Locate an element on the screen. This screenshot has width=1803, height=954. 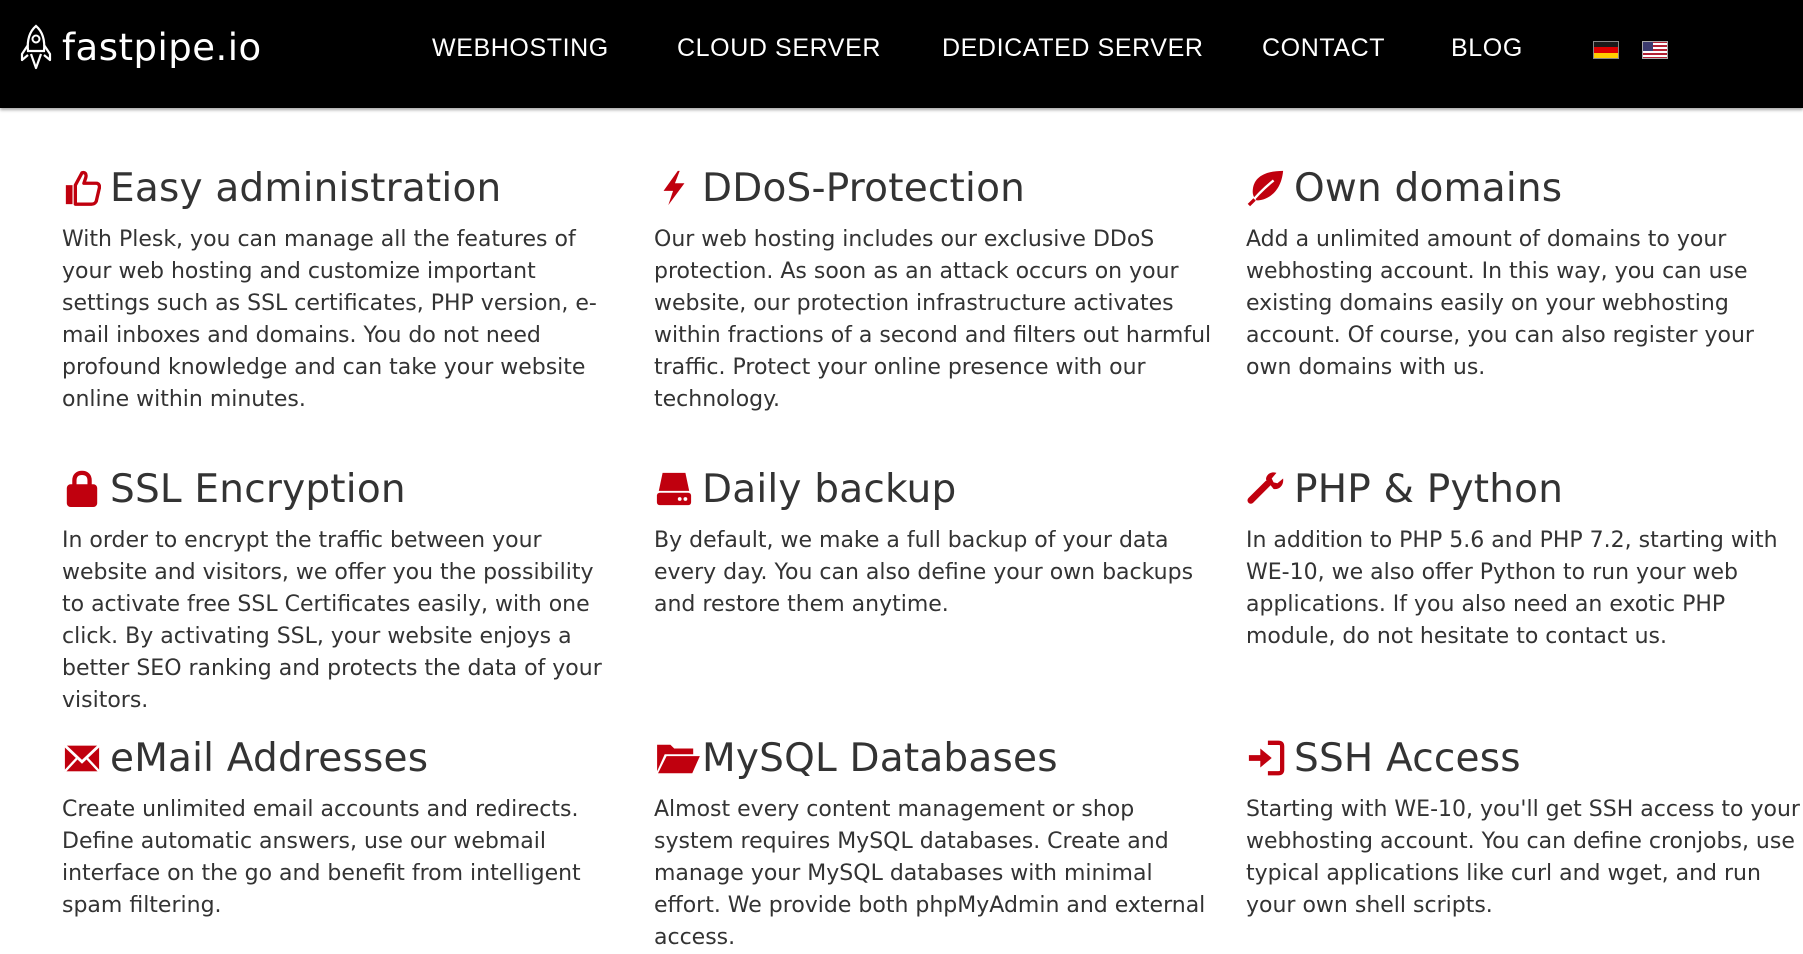
feature-title: DDoS-Protection is located at coordinates (864, 188).